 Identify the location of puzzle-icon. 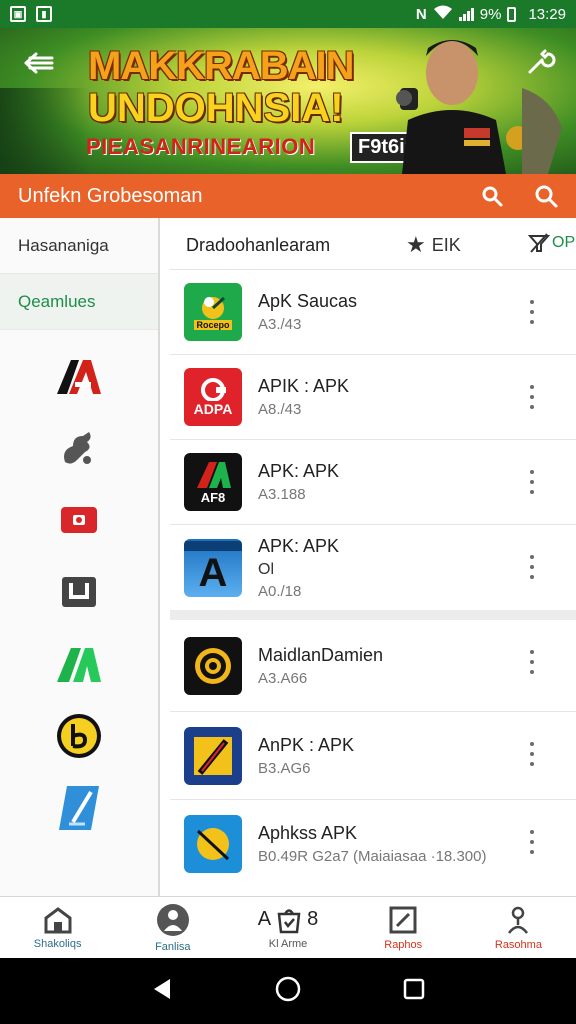
(79, 448).